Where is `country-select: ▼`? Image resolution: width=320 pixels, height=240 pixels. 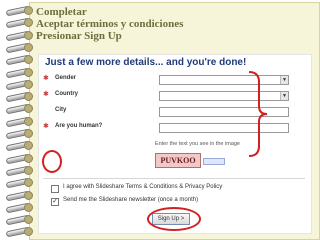 country-select: ▼ is located at coordinates (224, 96).